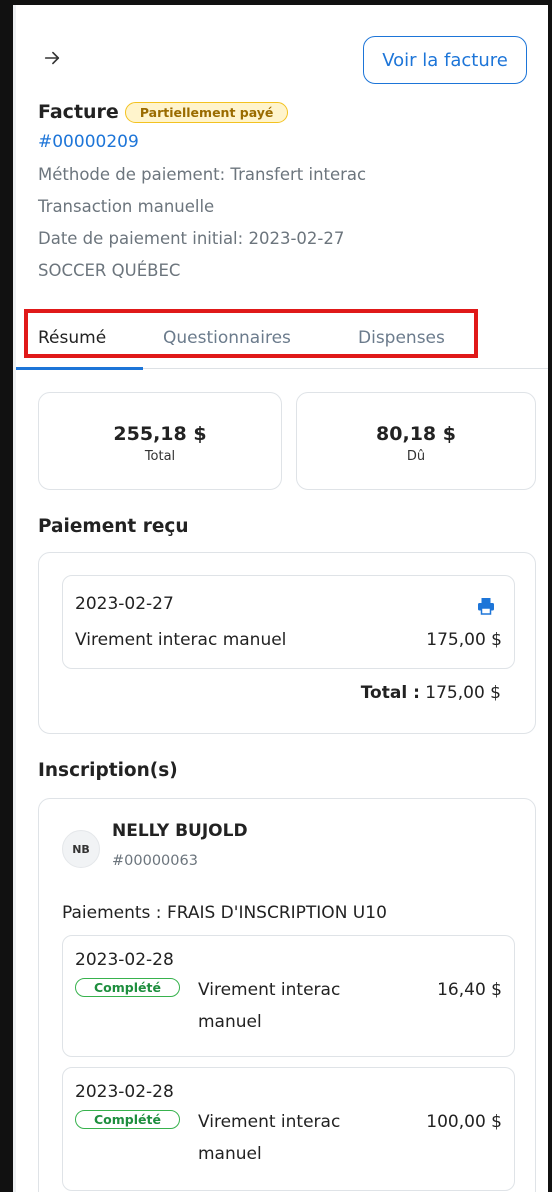 This screenshot has width=552, height=1192. What do you see at coordinates (113, 526) in the screenshot?
I see `payment-received-title: Paiement reçu` at bounding box center [113, 526].